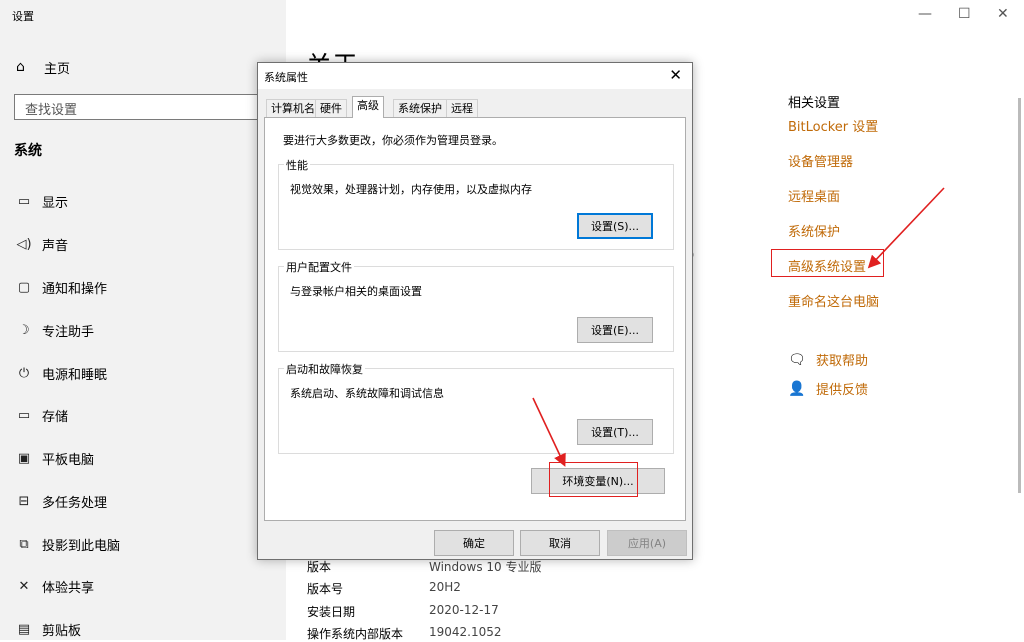 The height and width of the screenshot is (642, 1024). Describe the element at coordinates (1003, 14) in the screenshot. I see `close-window-icon: ✕` at that location.